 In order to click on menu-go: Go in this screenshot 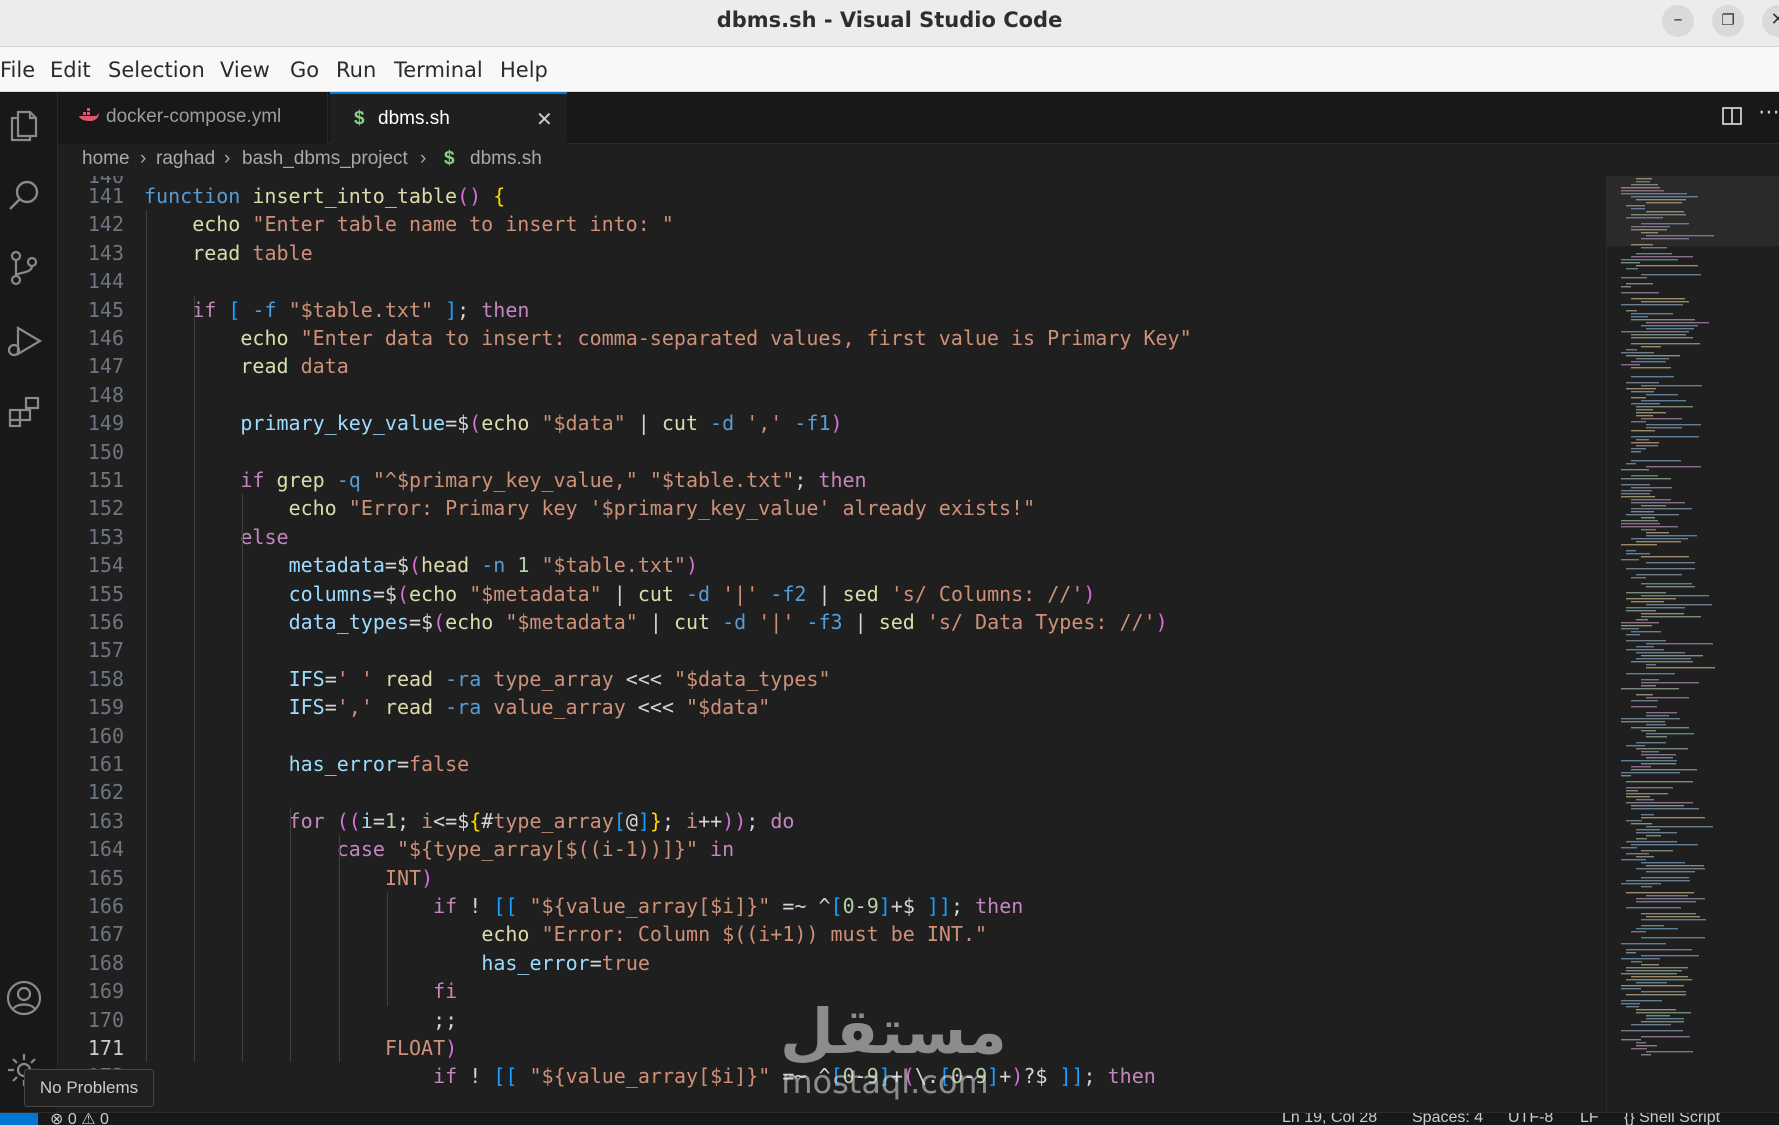, I will do `click(304, 70)`.